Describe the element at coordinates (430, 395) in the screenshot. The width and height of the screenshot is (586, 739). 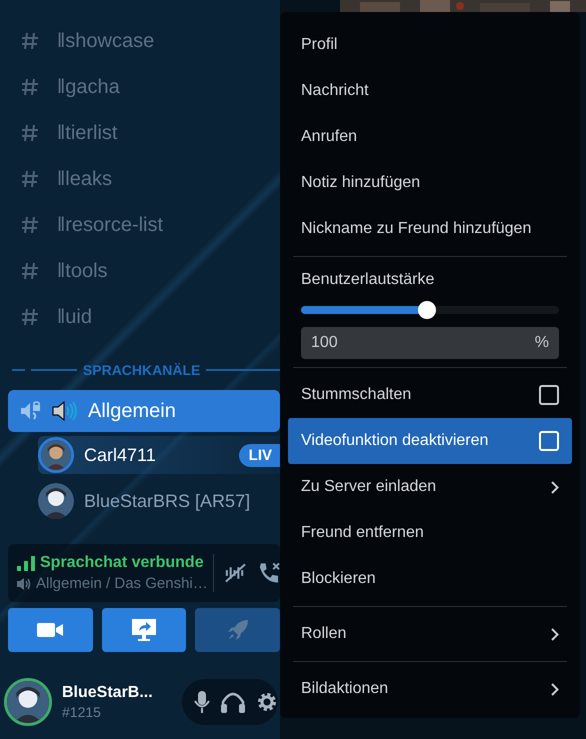
I see `menu-item: Stummschalten` at that location.